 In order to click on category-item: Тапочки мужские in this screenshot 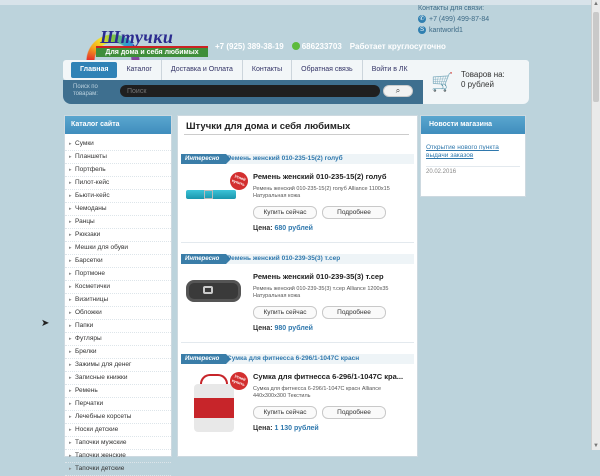, I will do `click(118, 443)`.